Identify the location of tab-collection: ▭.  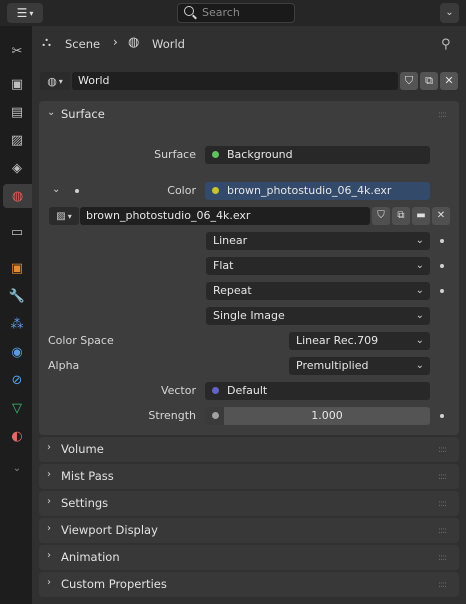
(17, 232).